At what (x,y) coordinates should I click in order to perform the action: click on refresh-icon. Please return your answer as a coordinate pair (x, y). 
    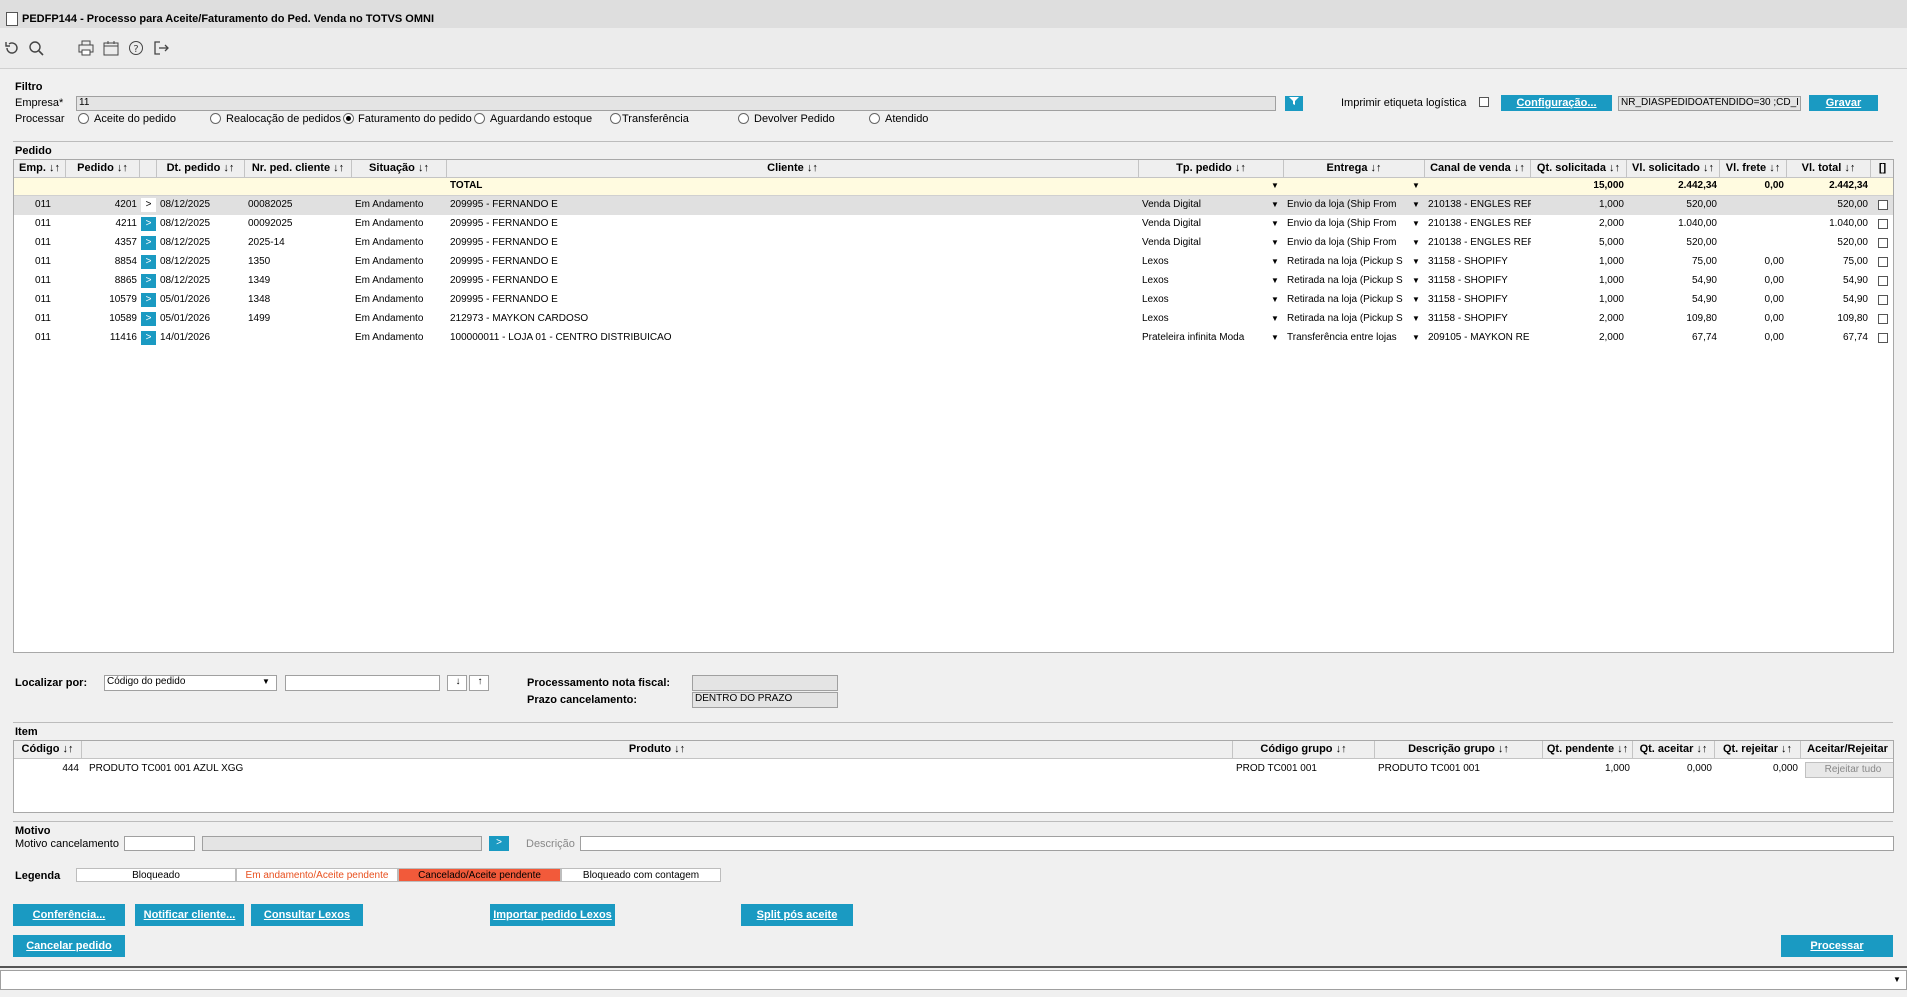
    Looking at the image, I should click on (12, 49).